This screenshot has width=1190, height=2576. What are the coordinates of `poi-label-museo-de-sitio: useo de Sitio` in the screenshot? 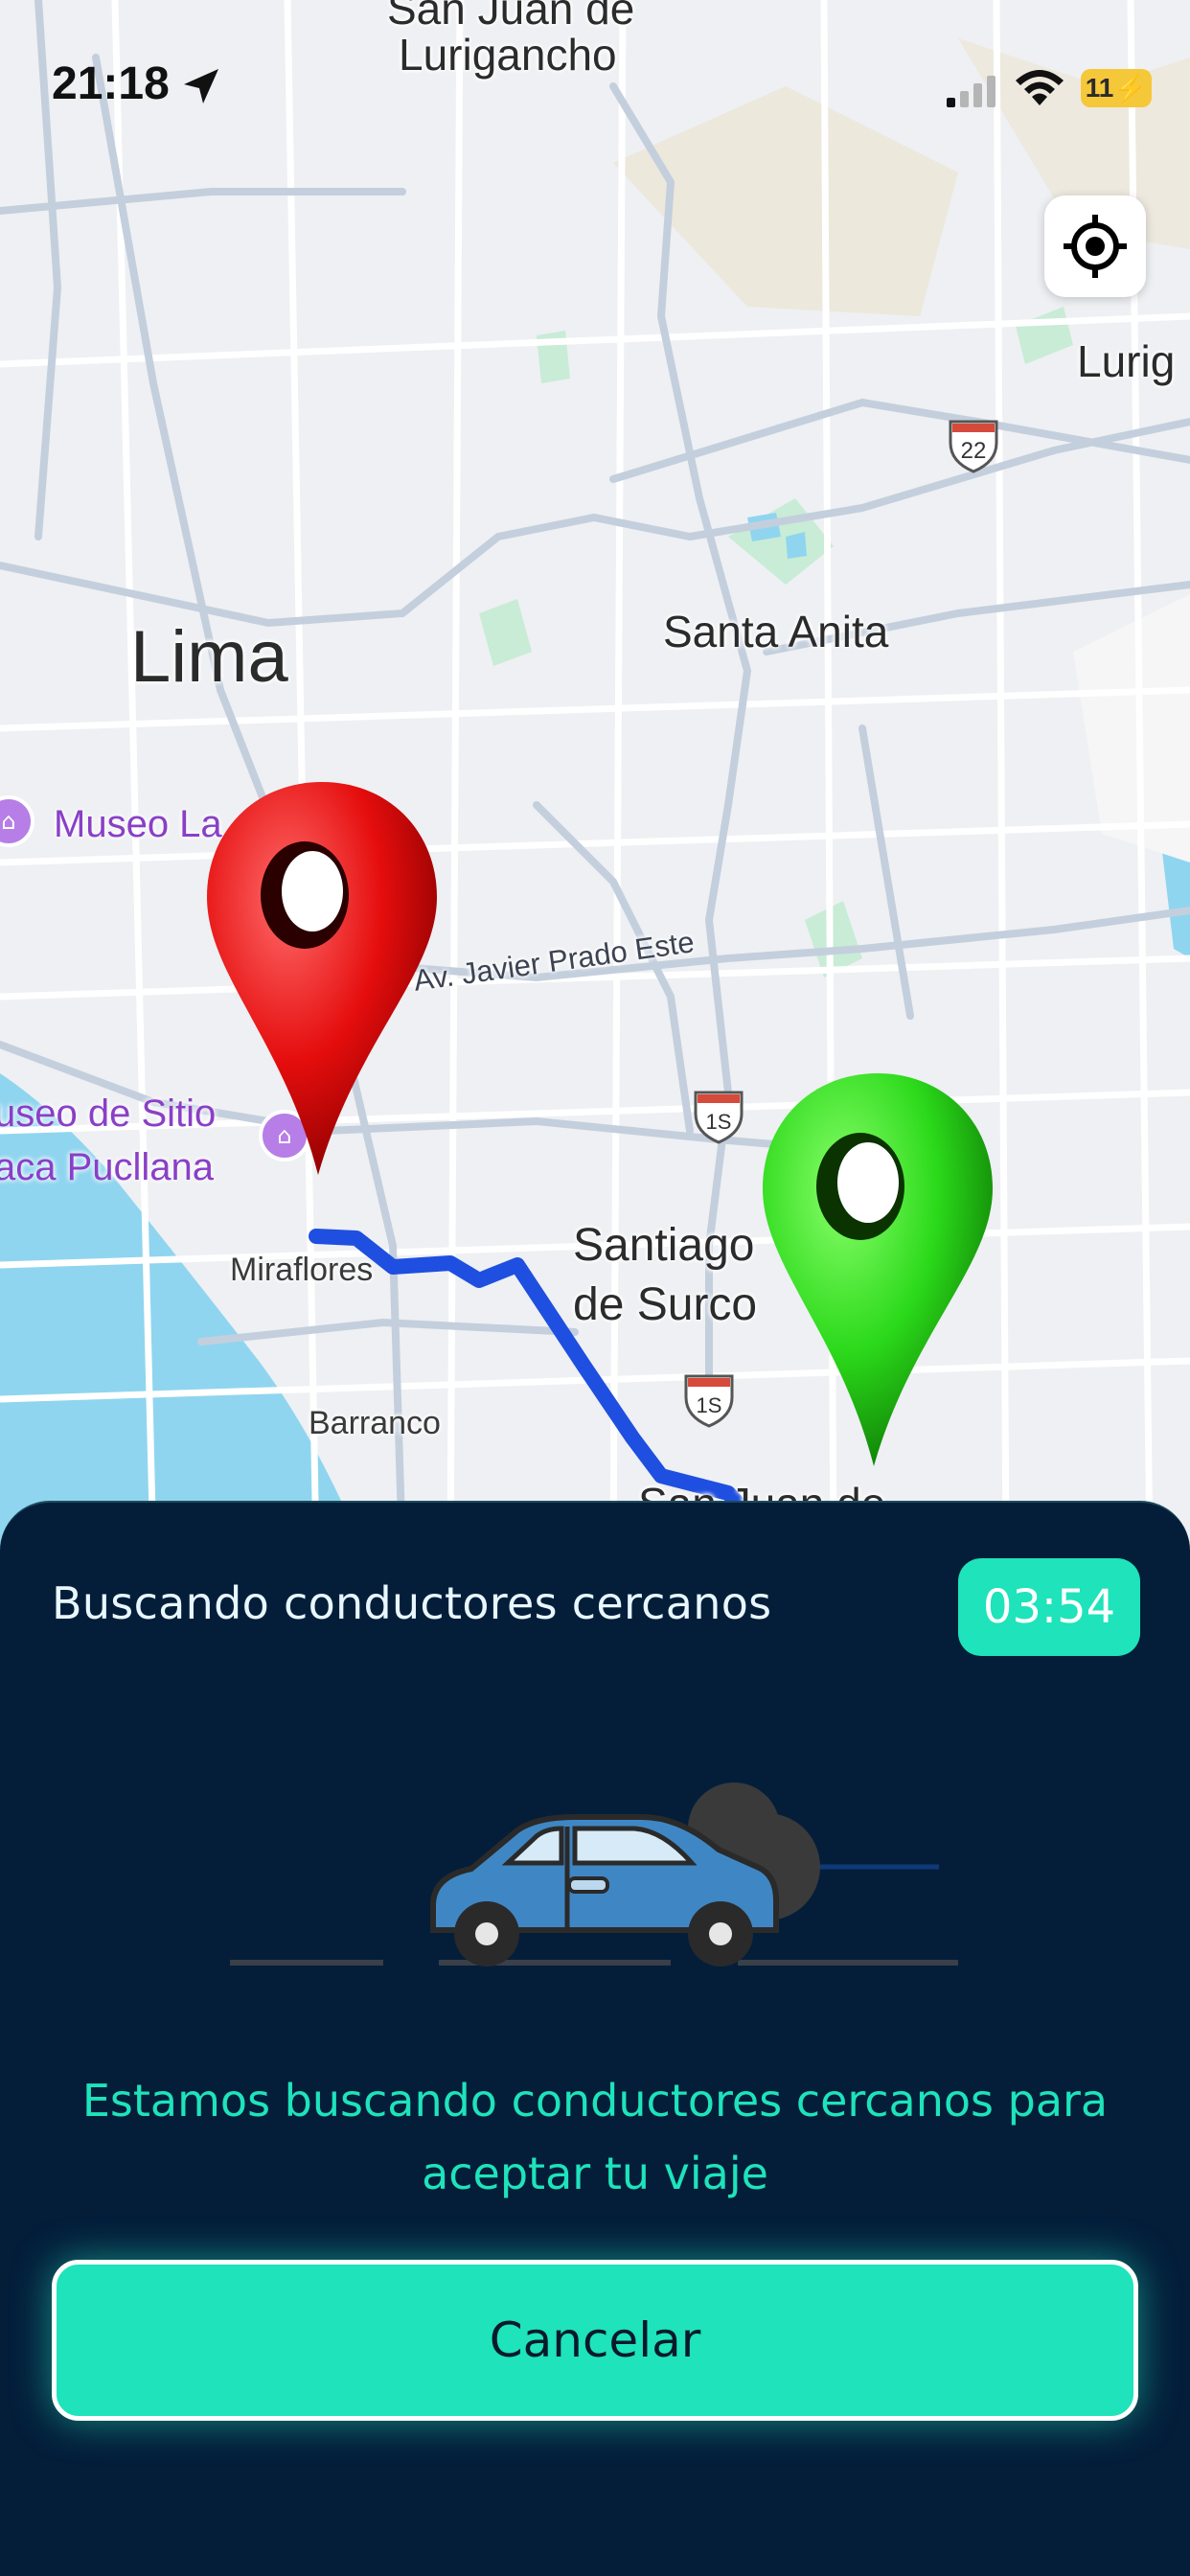 It's located at (108, 1114).